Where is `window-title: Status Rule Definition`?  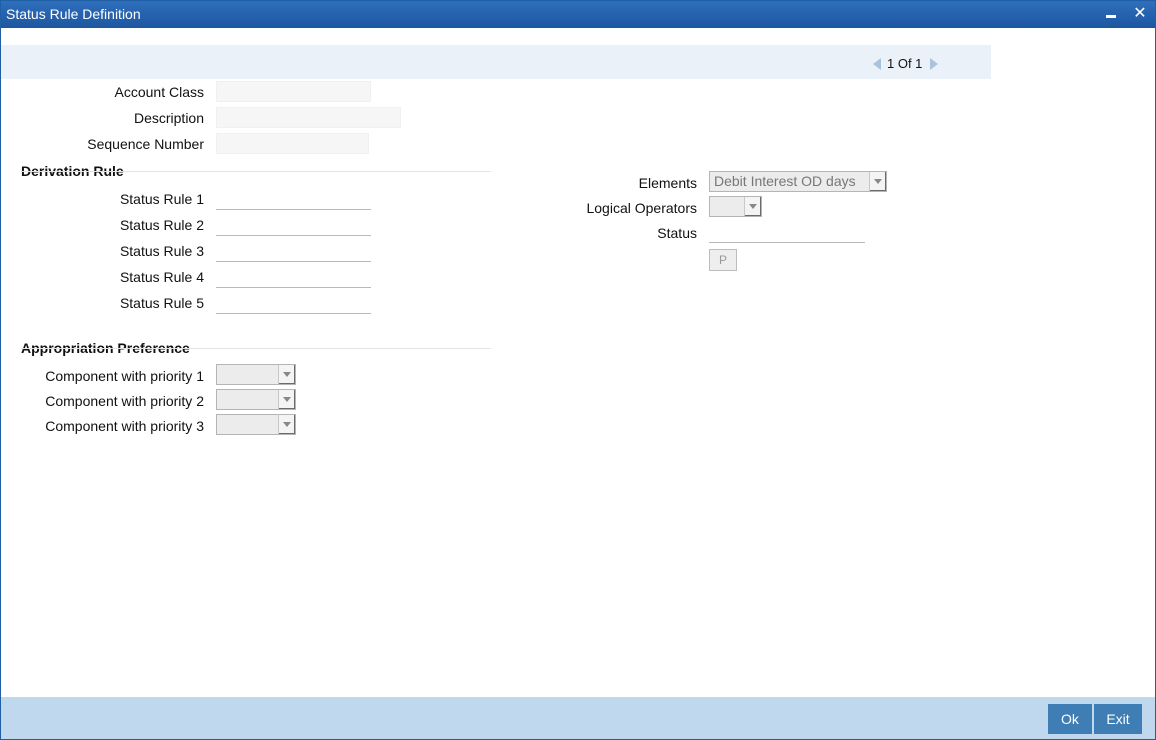 window-title: Status Rule Definition is located at coordinates (73, 14).